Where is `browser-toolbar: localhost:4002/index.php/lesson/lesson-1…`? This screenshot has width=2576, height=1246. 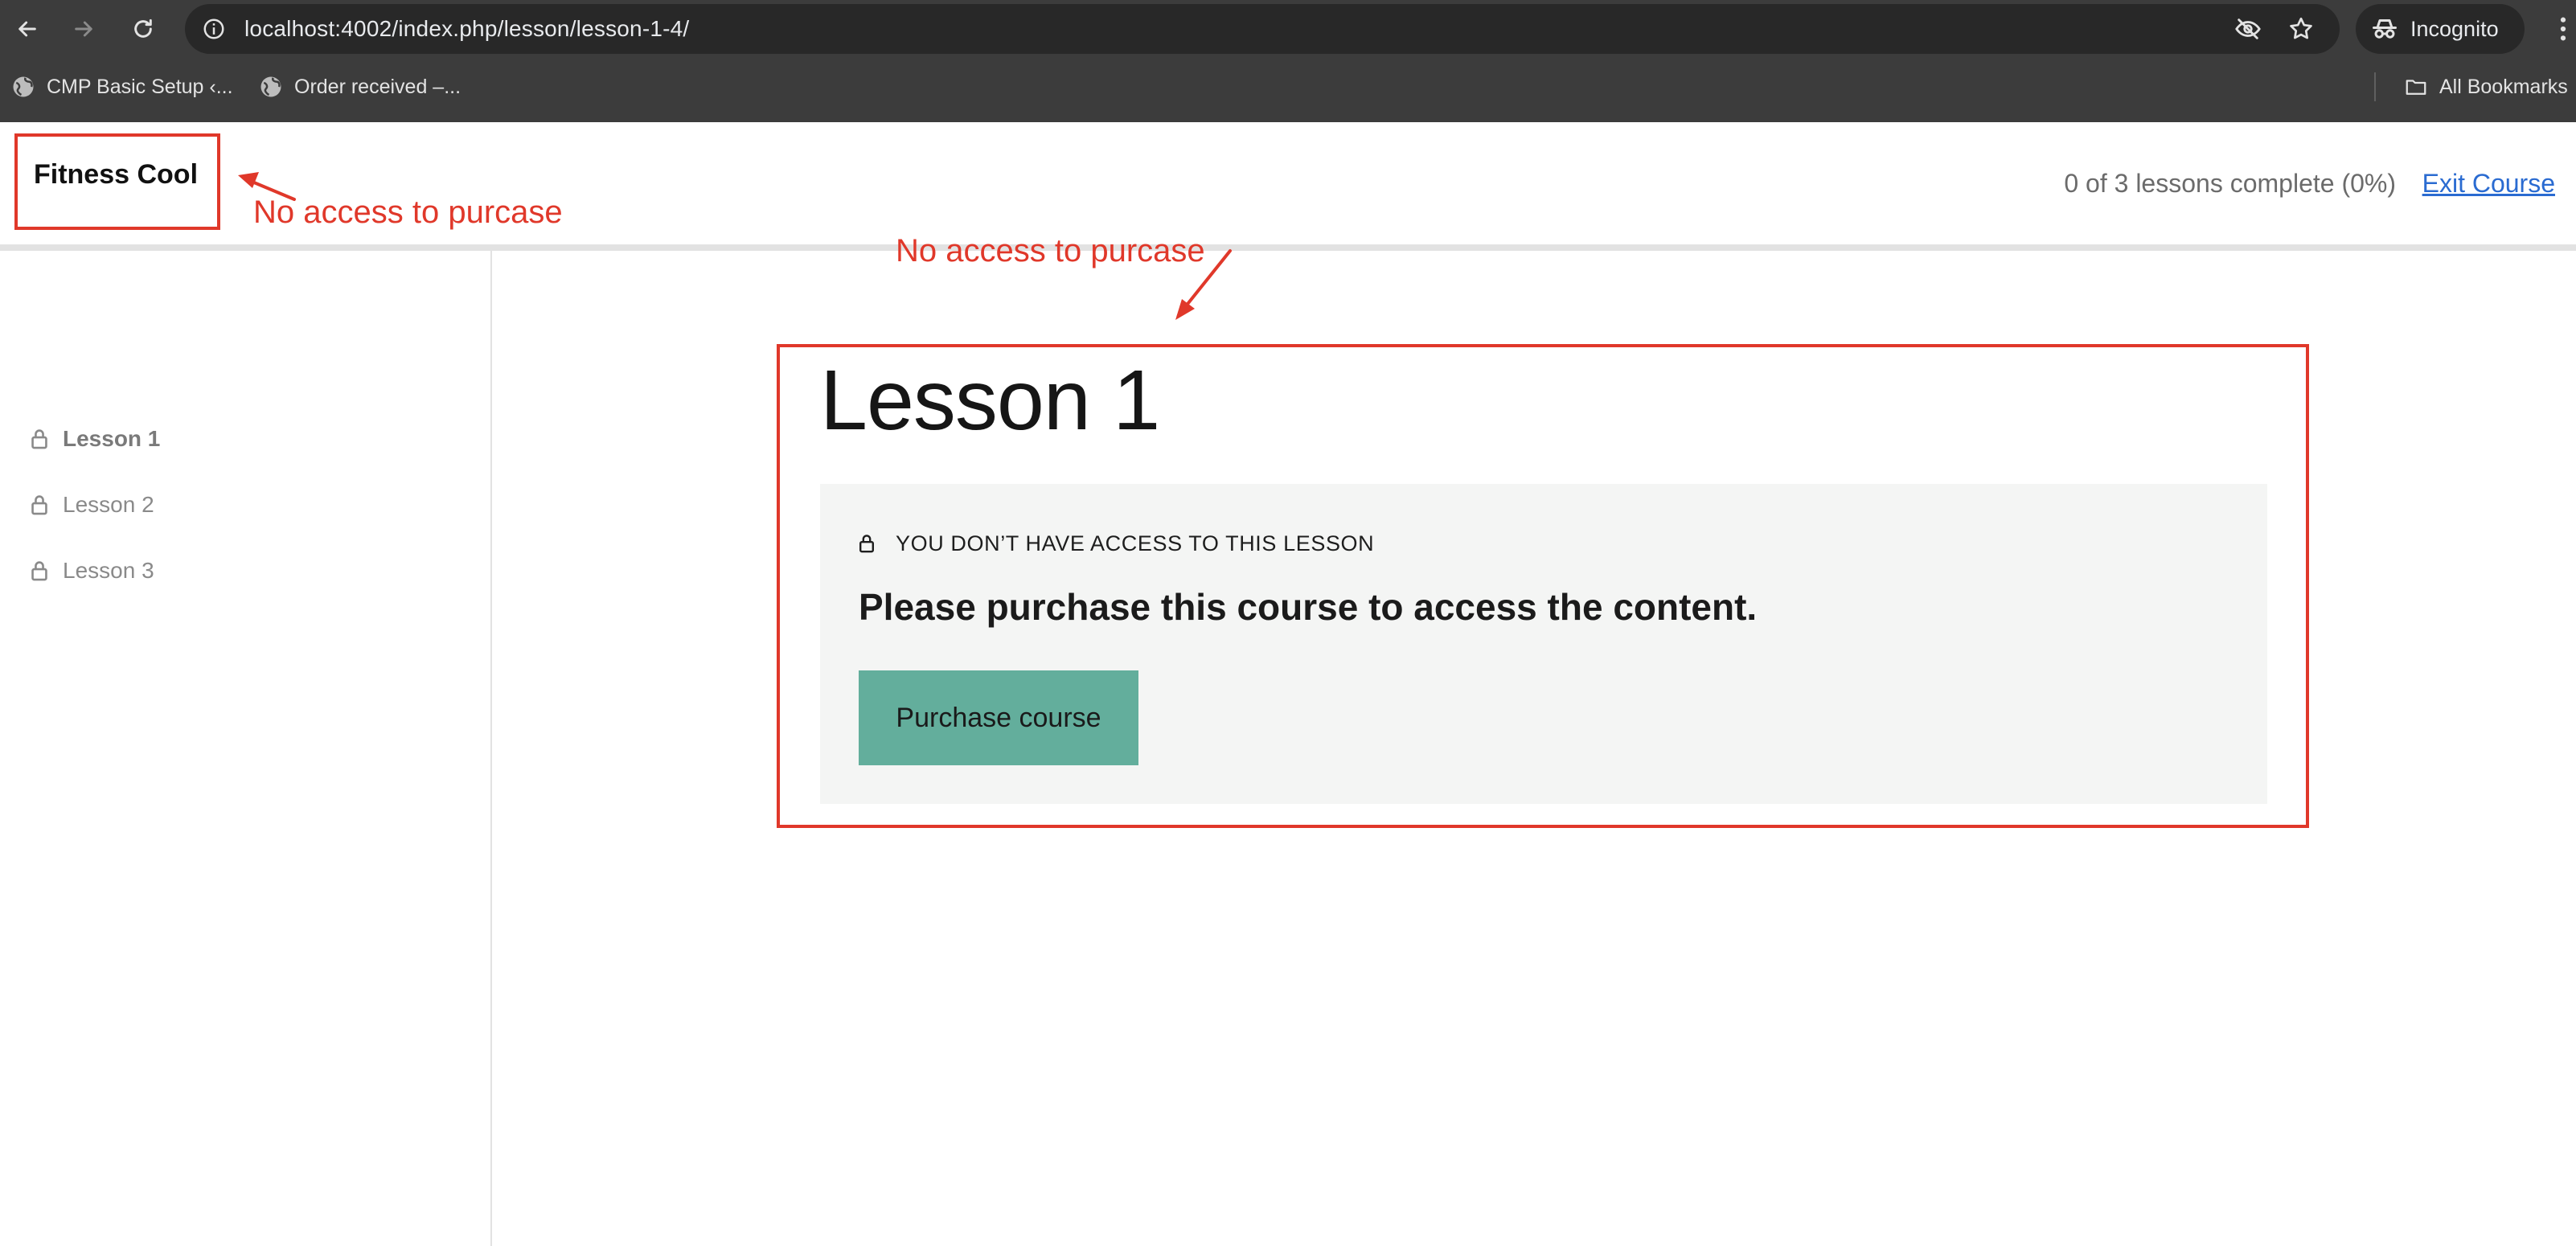 browser-toolbar: localhost:4002/index.php/lesson/lesson-1… is located at coordinates (1288, 29).